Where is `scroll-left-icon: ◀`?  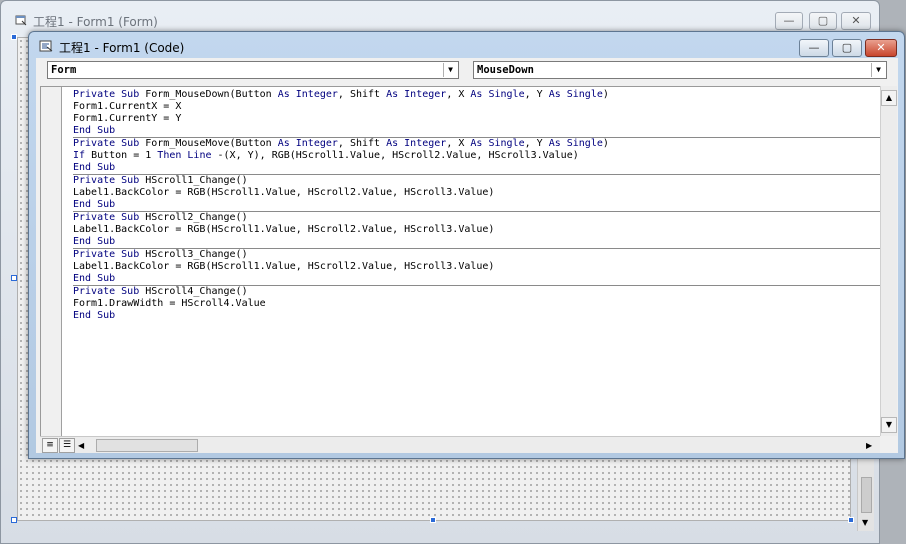
scroll-left-icon: ◀ is located at coordinates (81, 445).